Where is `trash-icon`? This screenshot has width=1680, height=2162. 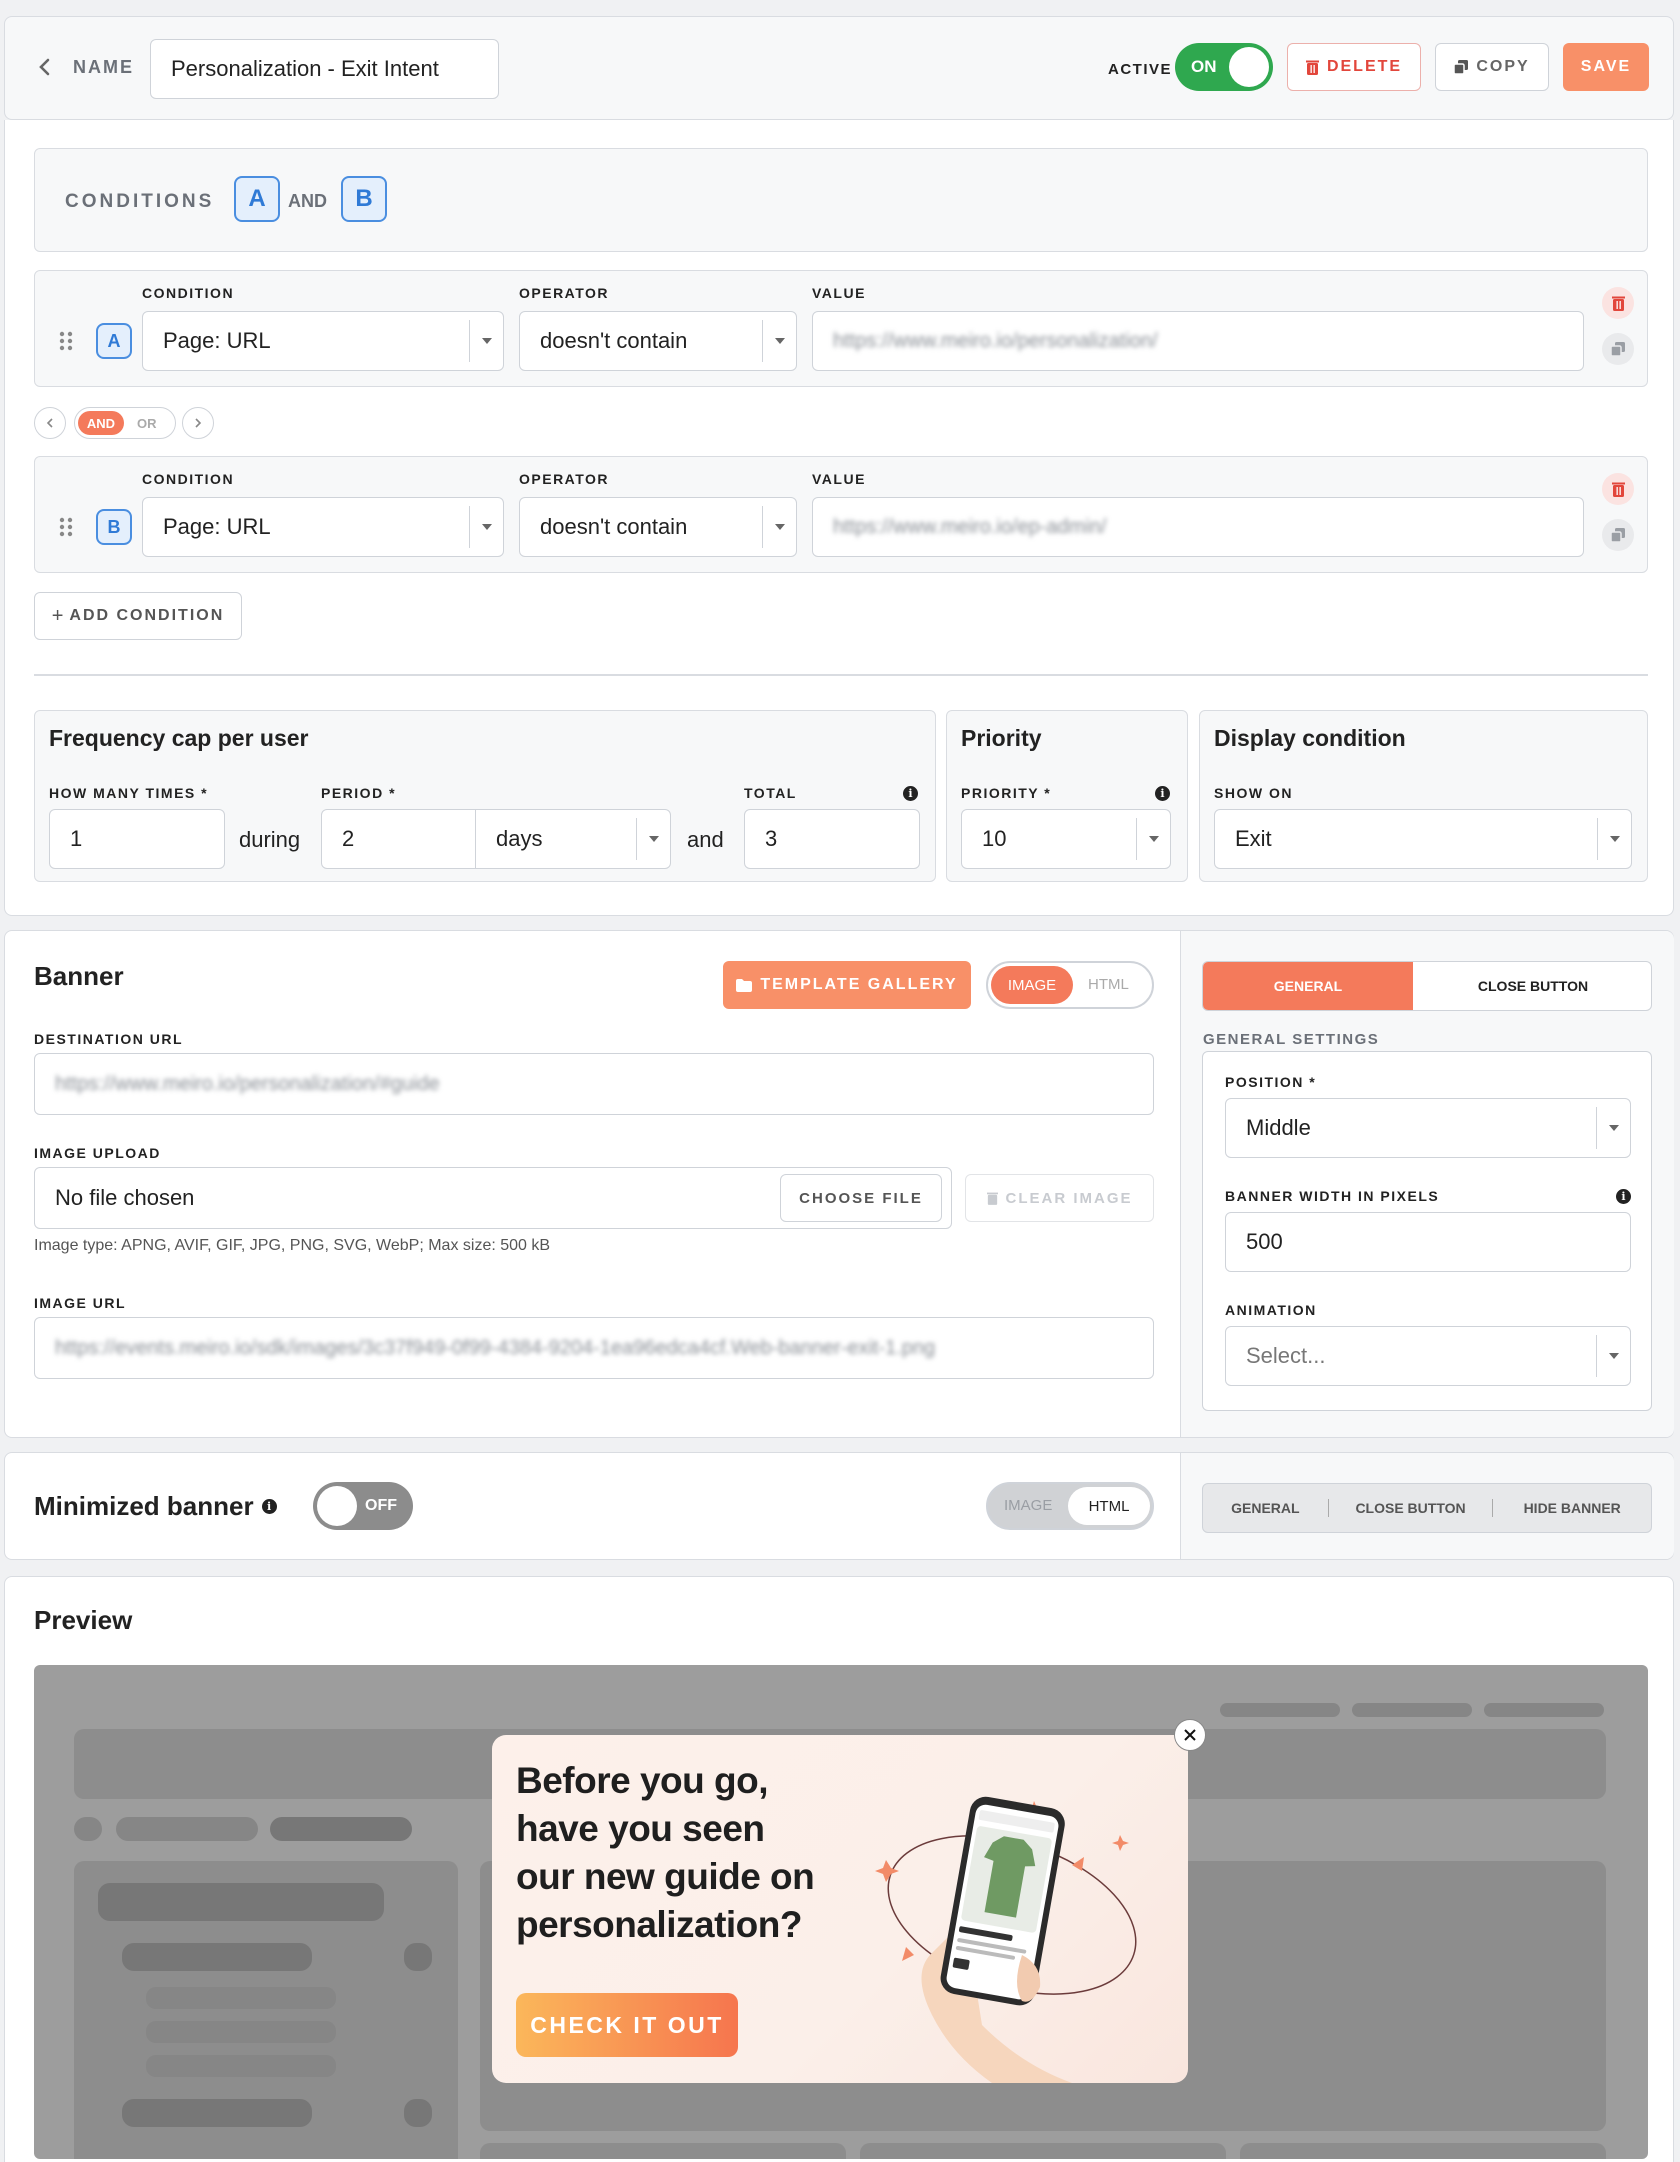
trash-icon is located at coordinates (1618, 489).